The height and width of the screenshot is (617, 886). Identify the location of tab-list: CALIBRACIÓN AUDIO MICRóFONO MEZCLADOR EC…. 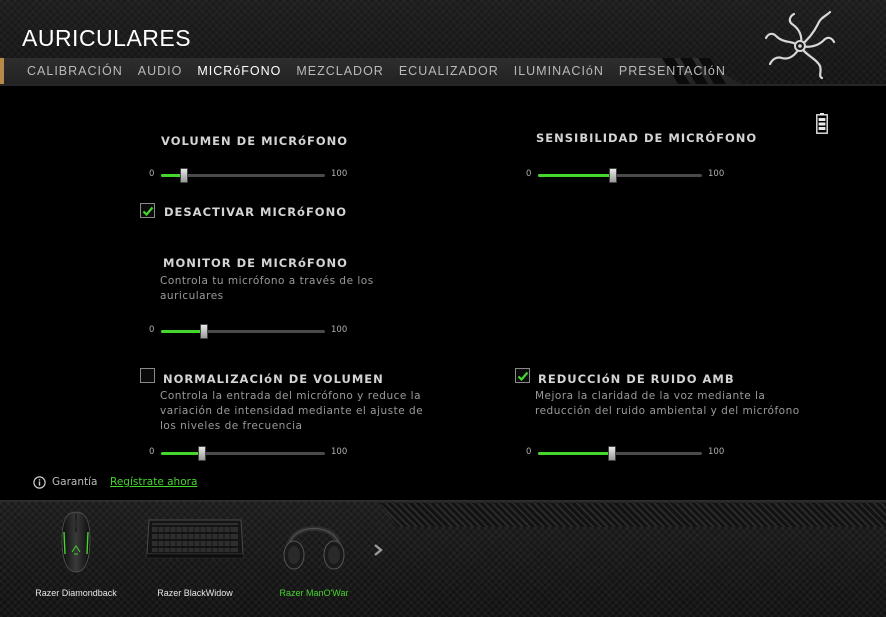
(384, 71).